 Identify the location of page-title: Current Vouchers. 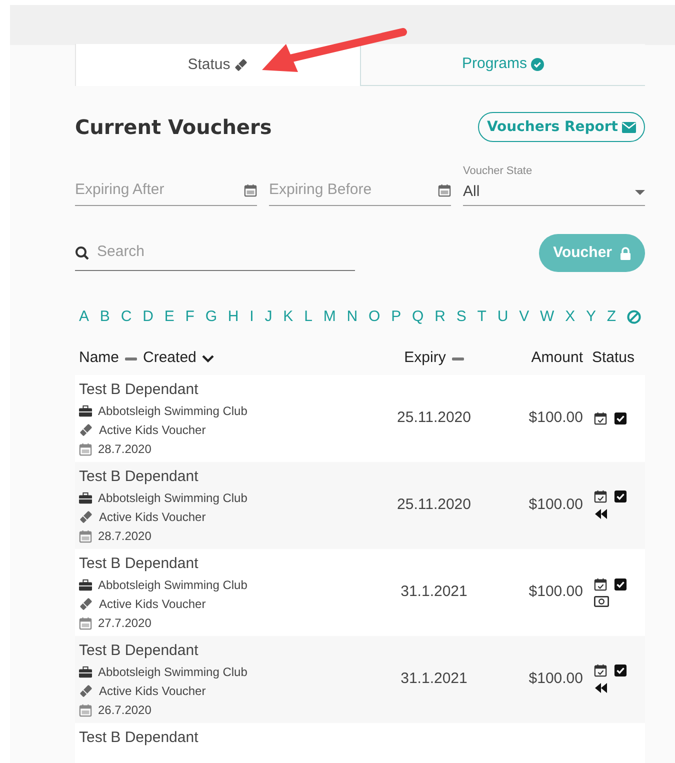
(173, 127).